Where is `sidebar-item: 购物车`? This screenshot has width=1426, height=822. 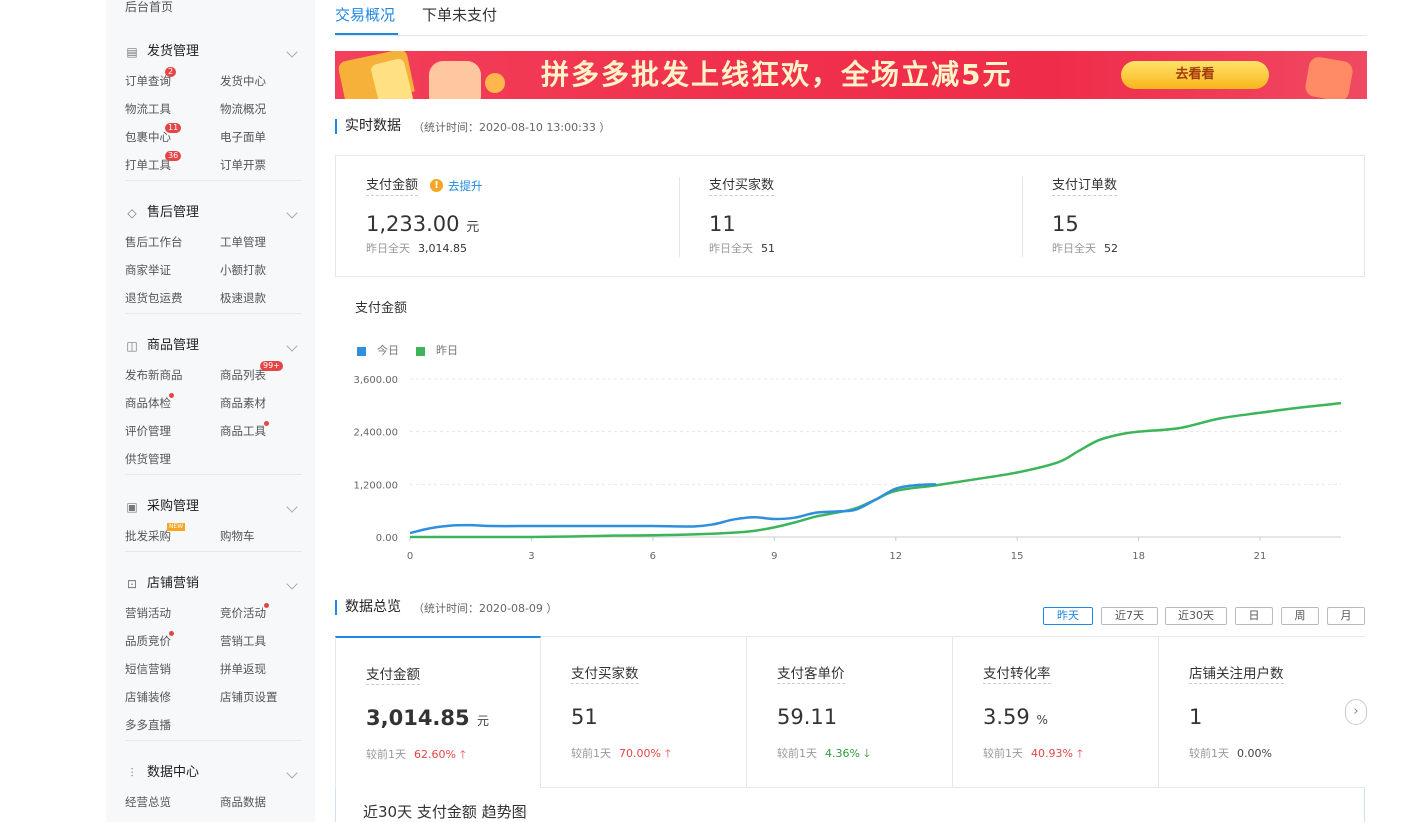 sidebar-item: 购物车 is located at coordinates (237, 536).